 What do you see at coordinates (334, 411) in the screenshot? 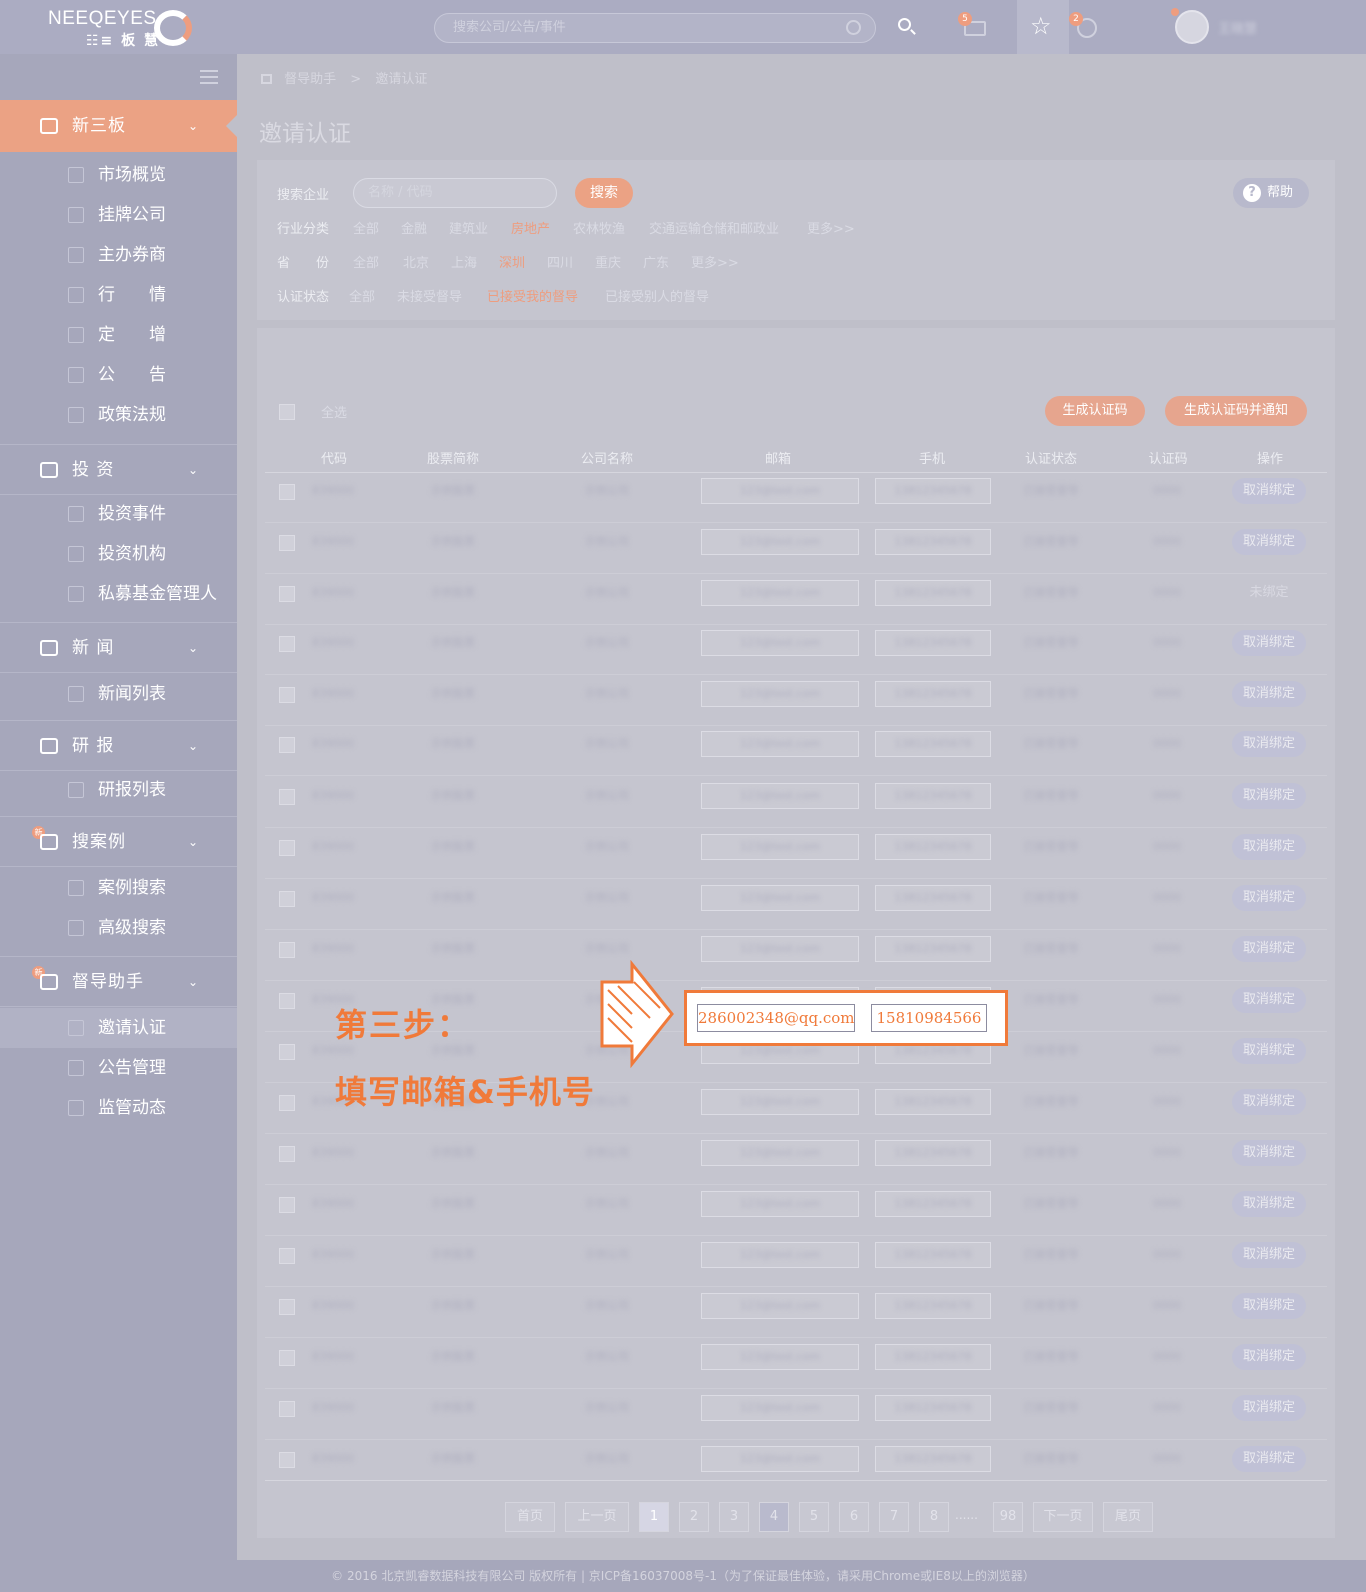
I see `select-all-label: 全选` at bounding box center [334, 411].